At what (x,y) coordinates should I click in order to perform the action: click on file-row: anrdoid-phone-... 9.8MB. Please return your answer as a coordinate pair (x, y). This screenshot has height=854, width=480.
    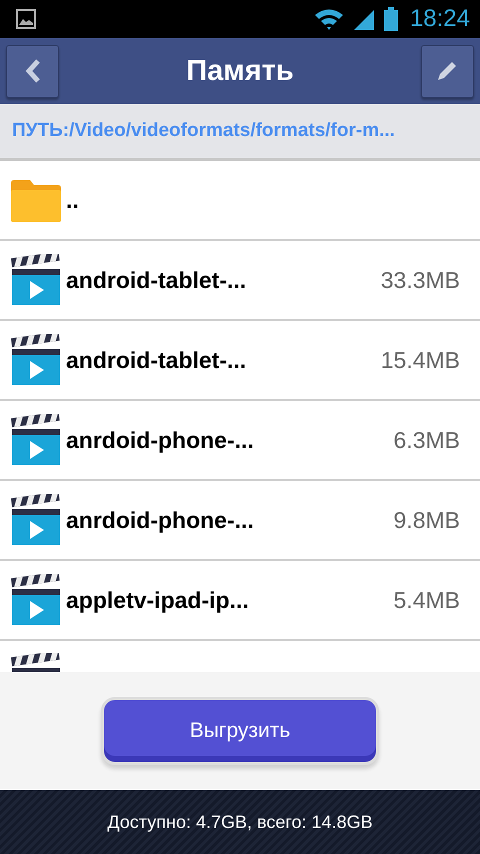
    Looking at the image, I should click on (240, 521).